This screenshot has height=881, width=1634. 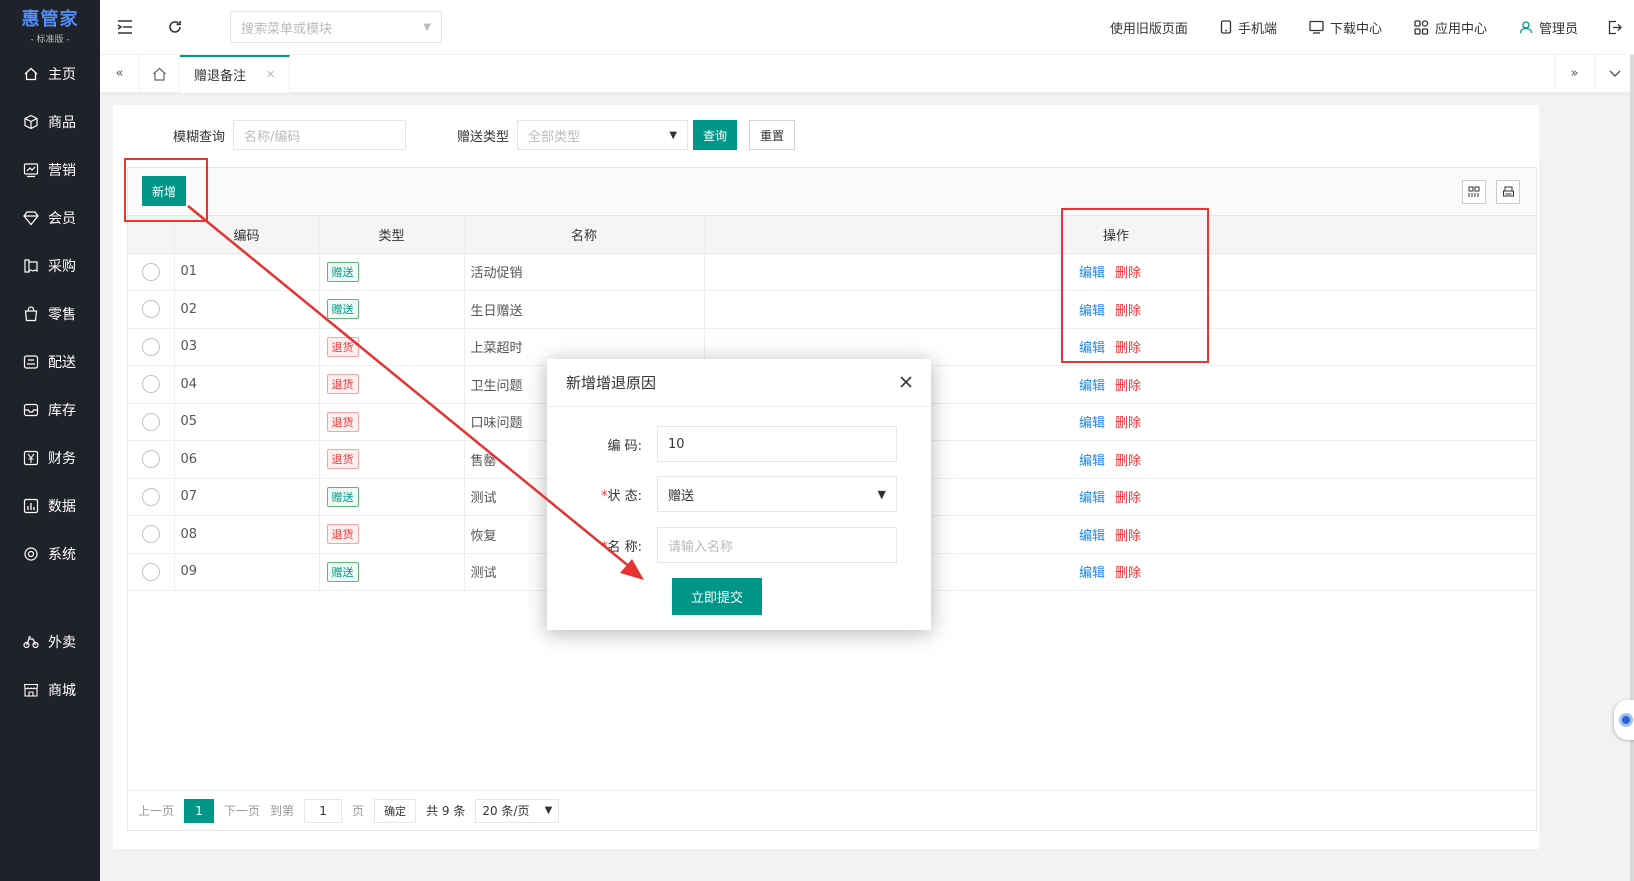 What do you see at coordinates (427, 27) in the screenshot?
I see `caret-down-icon: ▼` at bounding box center [427, 27].